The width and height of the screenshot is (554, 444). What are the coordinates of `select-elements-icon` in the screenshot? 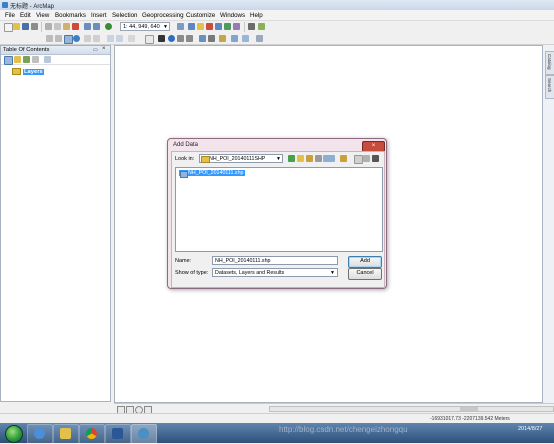 It's located at (161, 38).